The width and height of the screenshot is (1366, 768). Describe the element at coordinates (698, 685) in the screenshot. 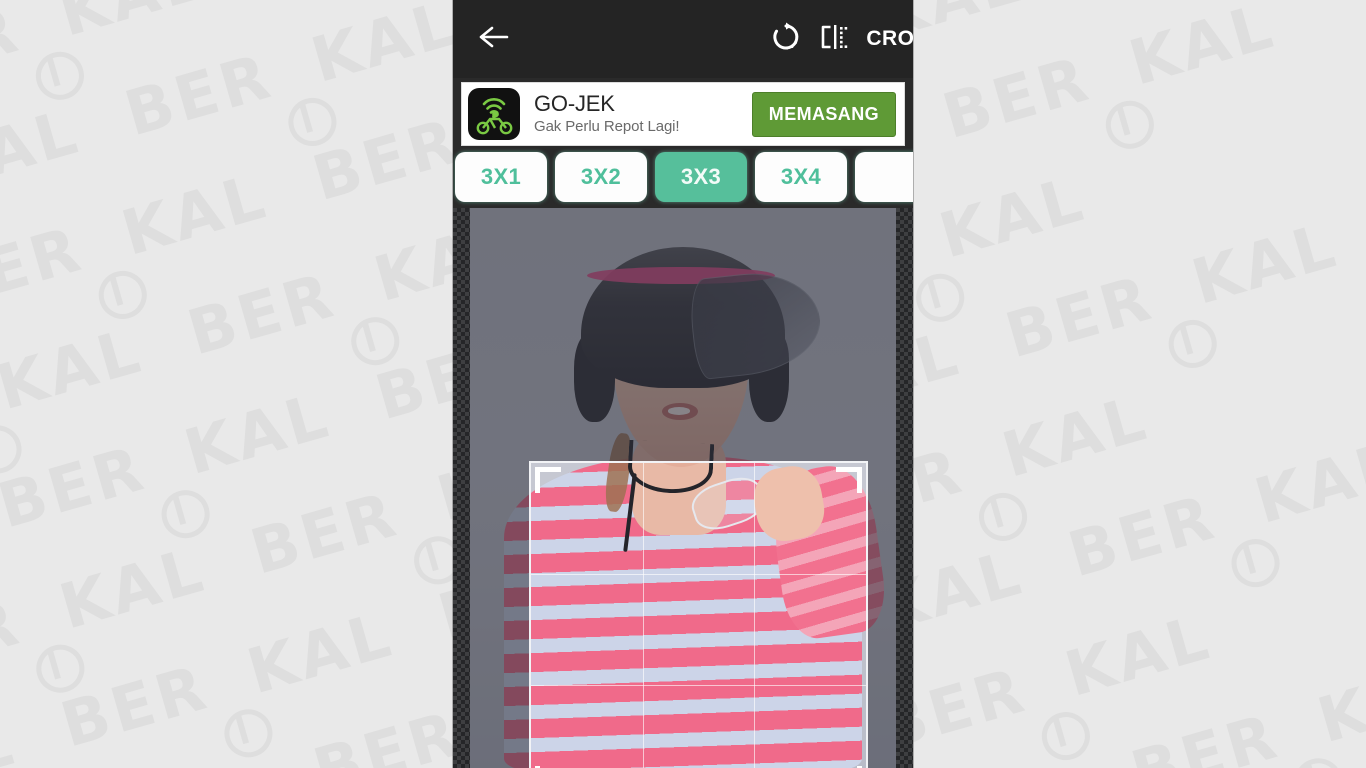

I see `crop-grid-line-h2` at that location.